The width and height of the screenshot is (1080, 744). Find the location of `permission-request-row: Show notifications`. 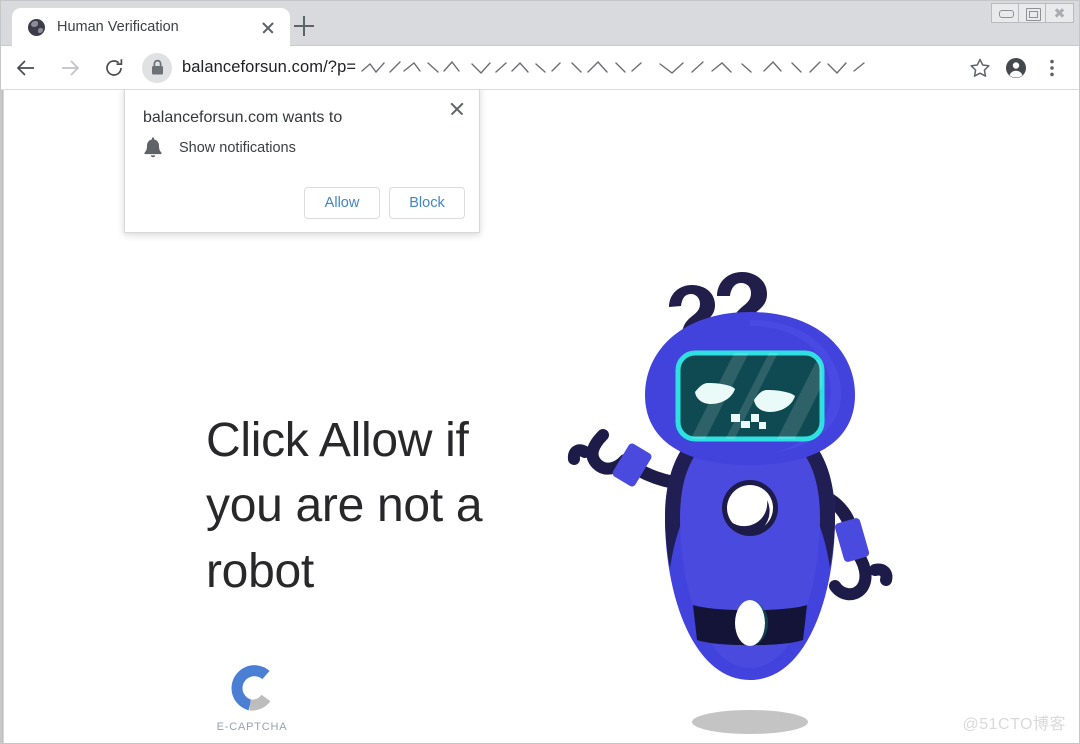

permission-request-row: Show notifications is located at coordinates (219, 148).